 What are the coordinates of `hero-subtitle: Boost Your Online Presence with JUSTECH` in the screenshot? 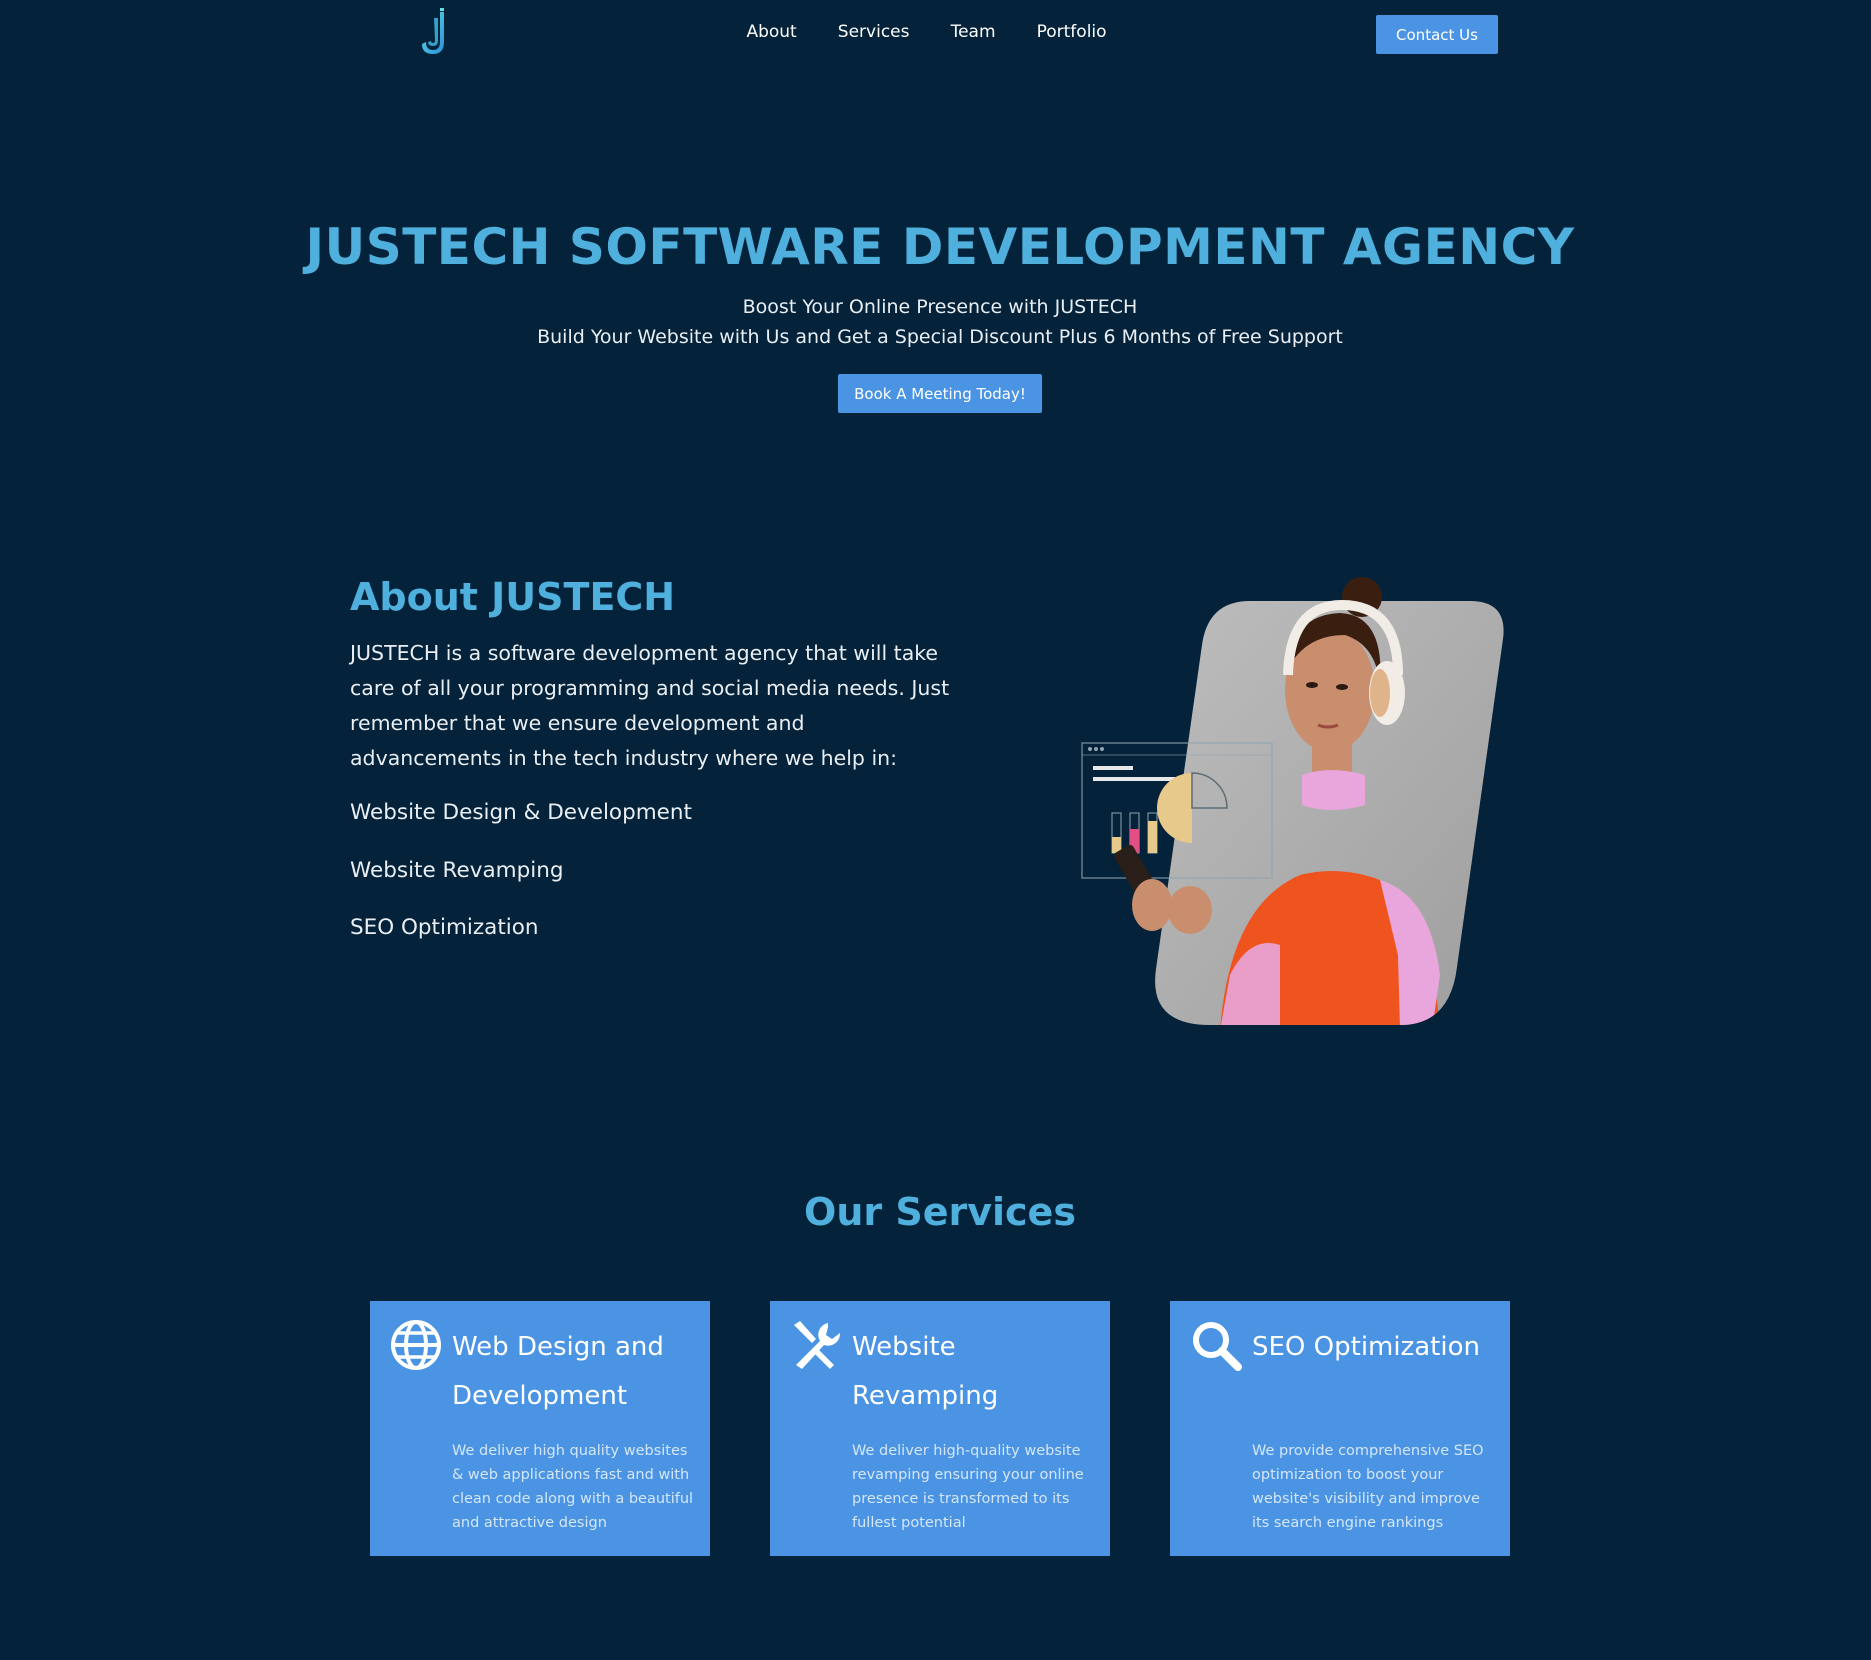 It's located at (940, 307).